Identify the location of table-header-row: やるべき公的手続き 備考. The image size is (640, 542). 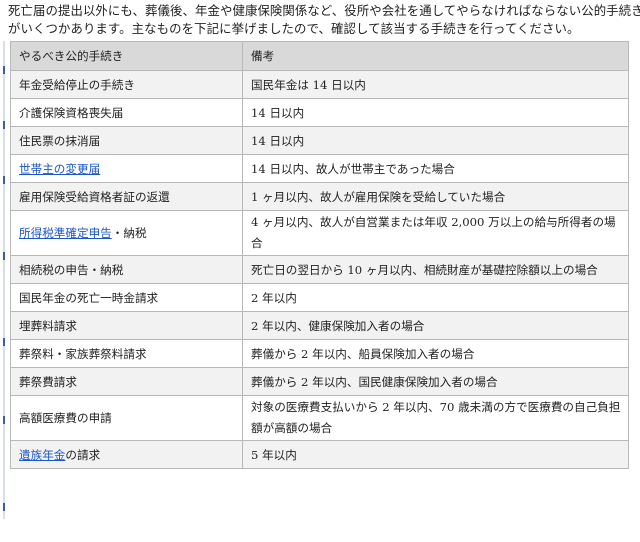
(319, 56).